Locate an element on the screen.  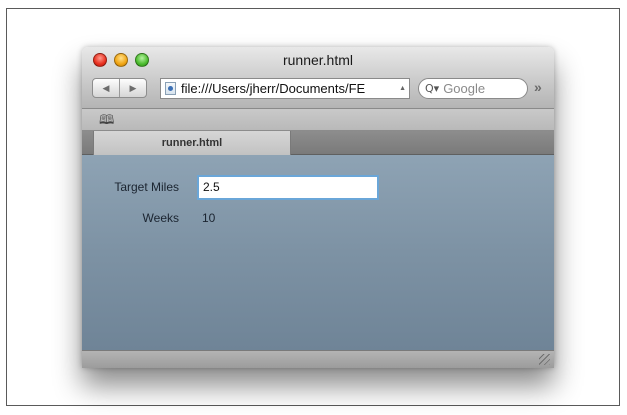
back-button: ◀ is located at coordinates (106, 88).